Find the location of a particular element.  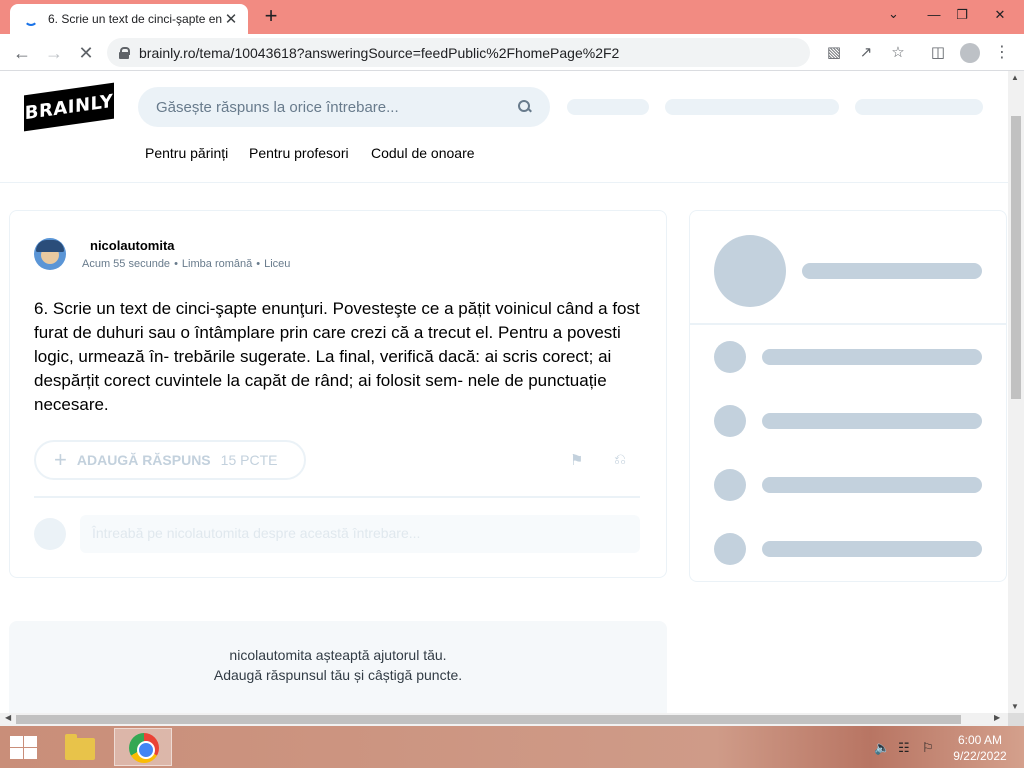

system-clock: 6:00 AM 9/22/2022 is located at coordinates (980, 748).